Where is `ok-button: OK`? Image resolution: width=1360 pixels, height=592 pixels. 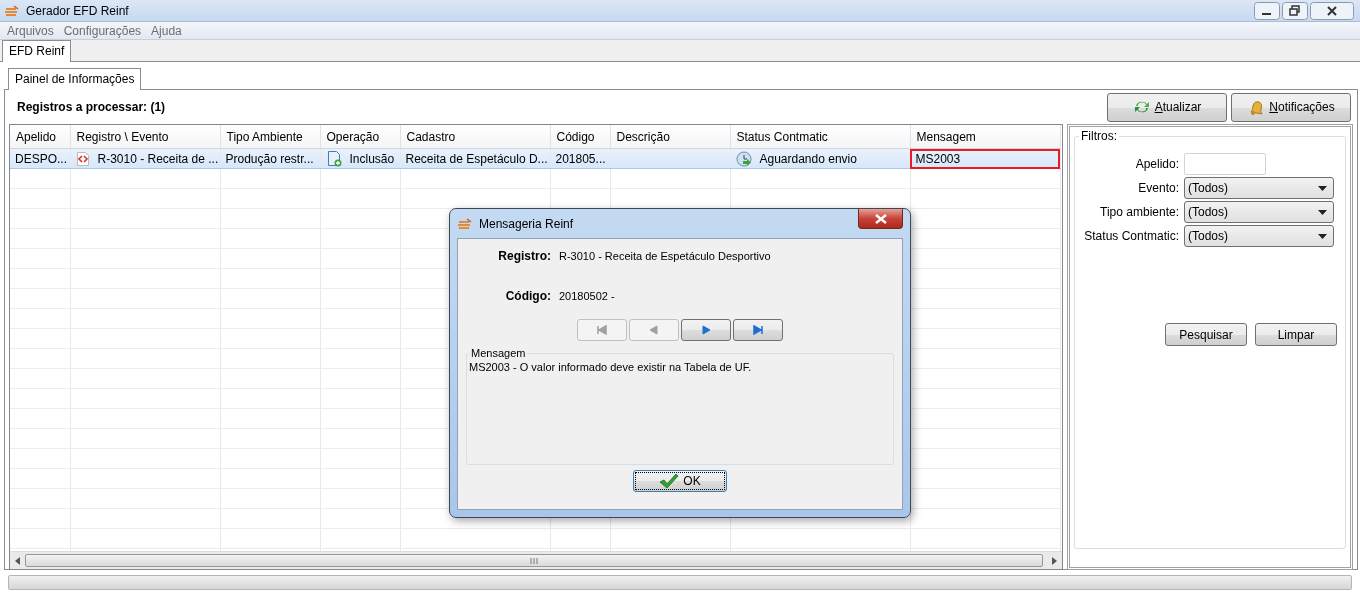 ok-button: OK is located at coordinates (680, 481).